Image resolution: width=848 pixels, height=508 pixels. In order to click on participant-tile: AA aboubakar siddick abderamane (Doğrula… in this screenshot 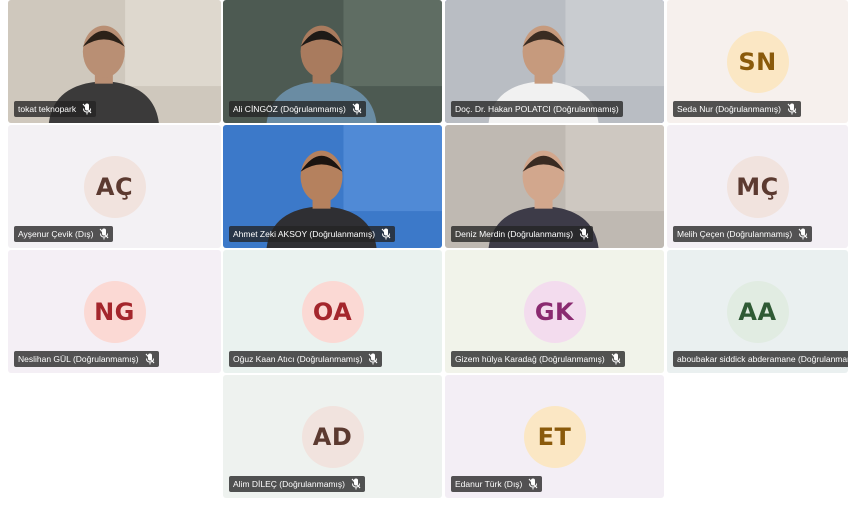, I will do `click(757, 311)`.